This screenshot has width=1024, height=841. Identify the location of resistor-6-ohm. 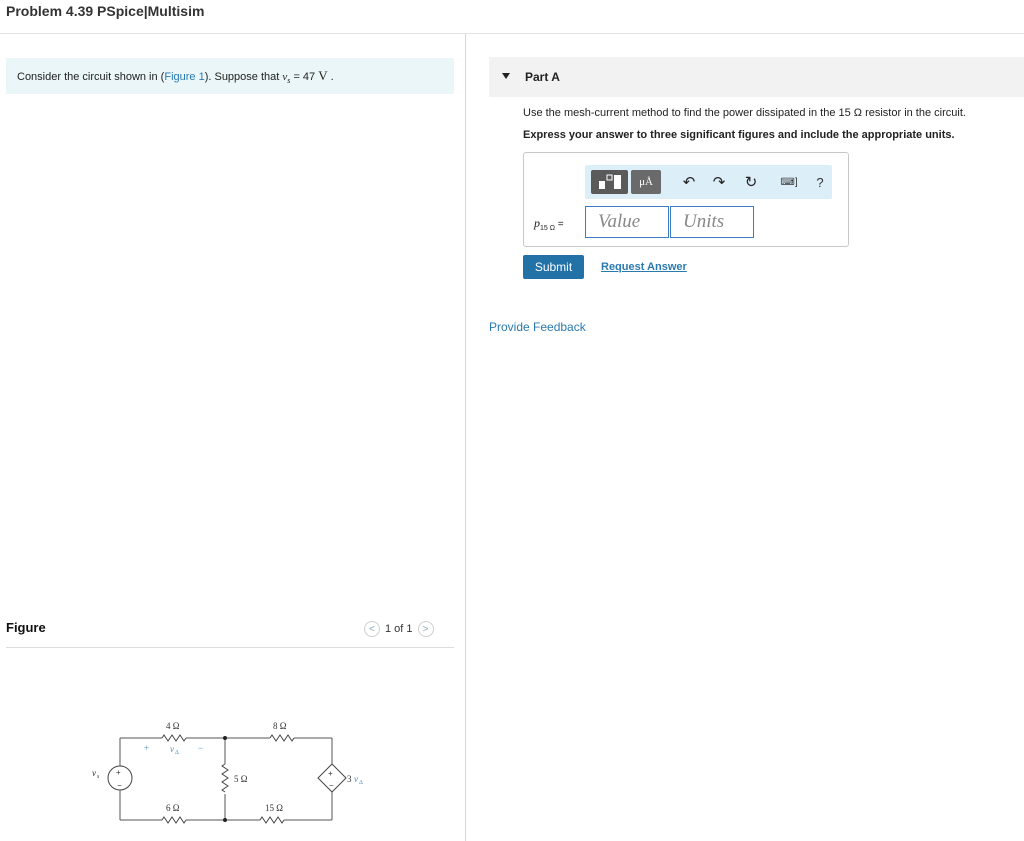
(174, 820).